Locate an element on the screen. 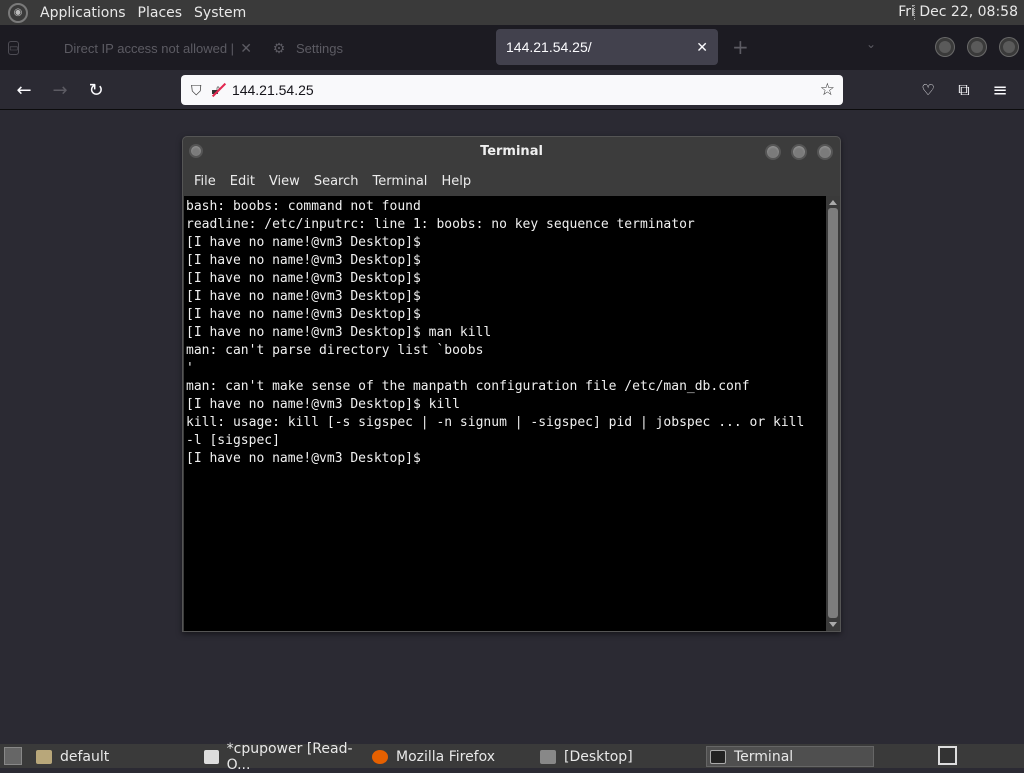 This screenshot has height=773, width=1024. tab-label: Direct IP access not allowed | is located at coordinates (149, 48).